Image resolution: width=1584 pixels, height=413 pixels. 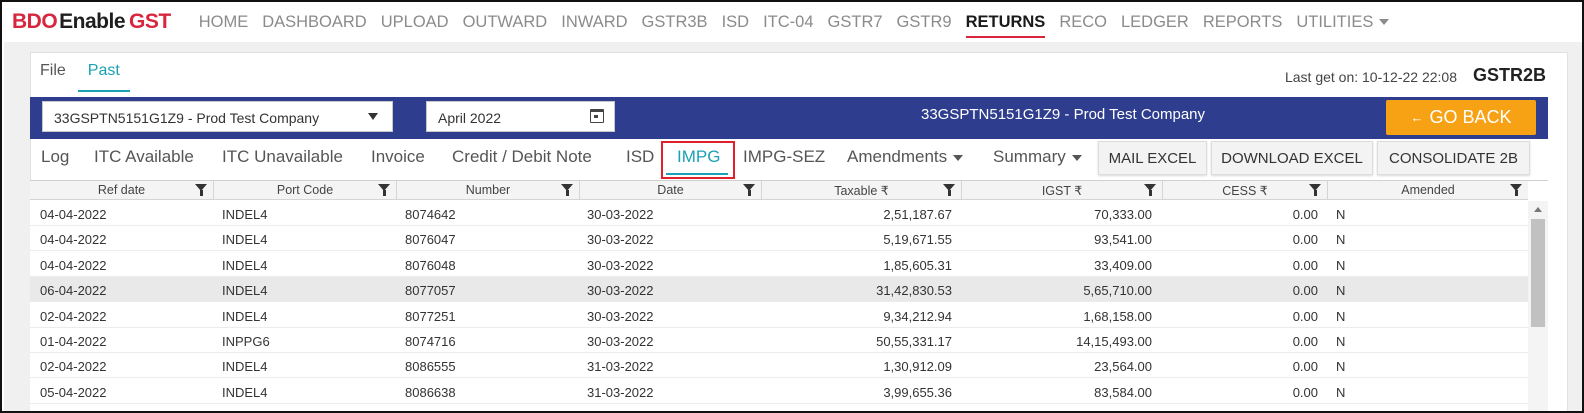 I want to click on company-title: 33GSPTN5151G1Z9 - Prod Test Company, so click(x=1063, y=114).